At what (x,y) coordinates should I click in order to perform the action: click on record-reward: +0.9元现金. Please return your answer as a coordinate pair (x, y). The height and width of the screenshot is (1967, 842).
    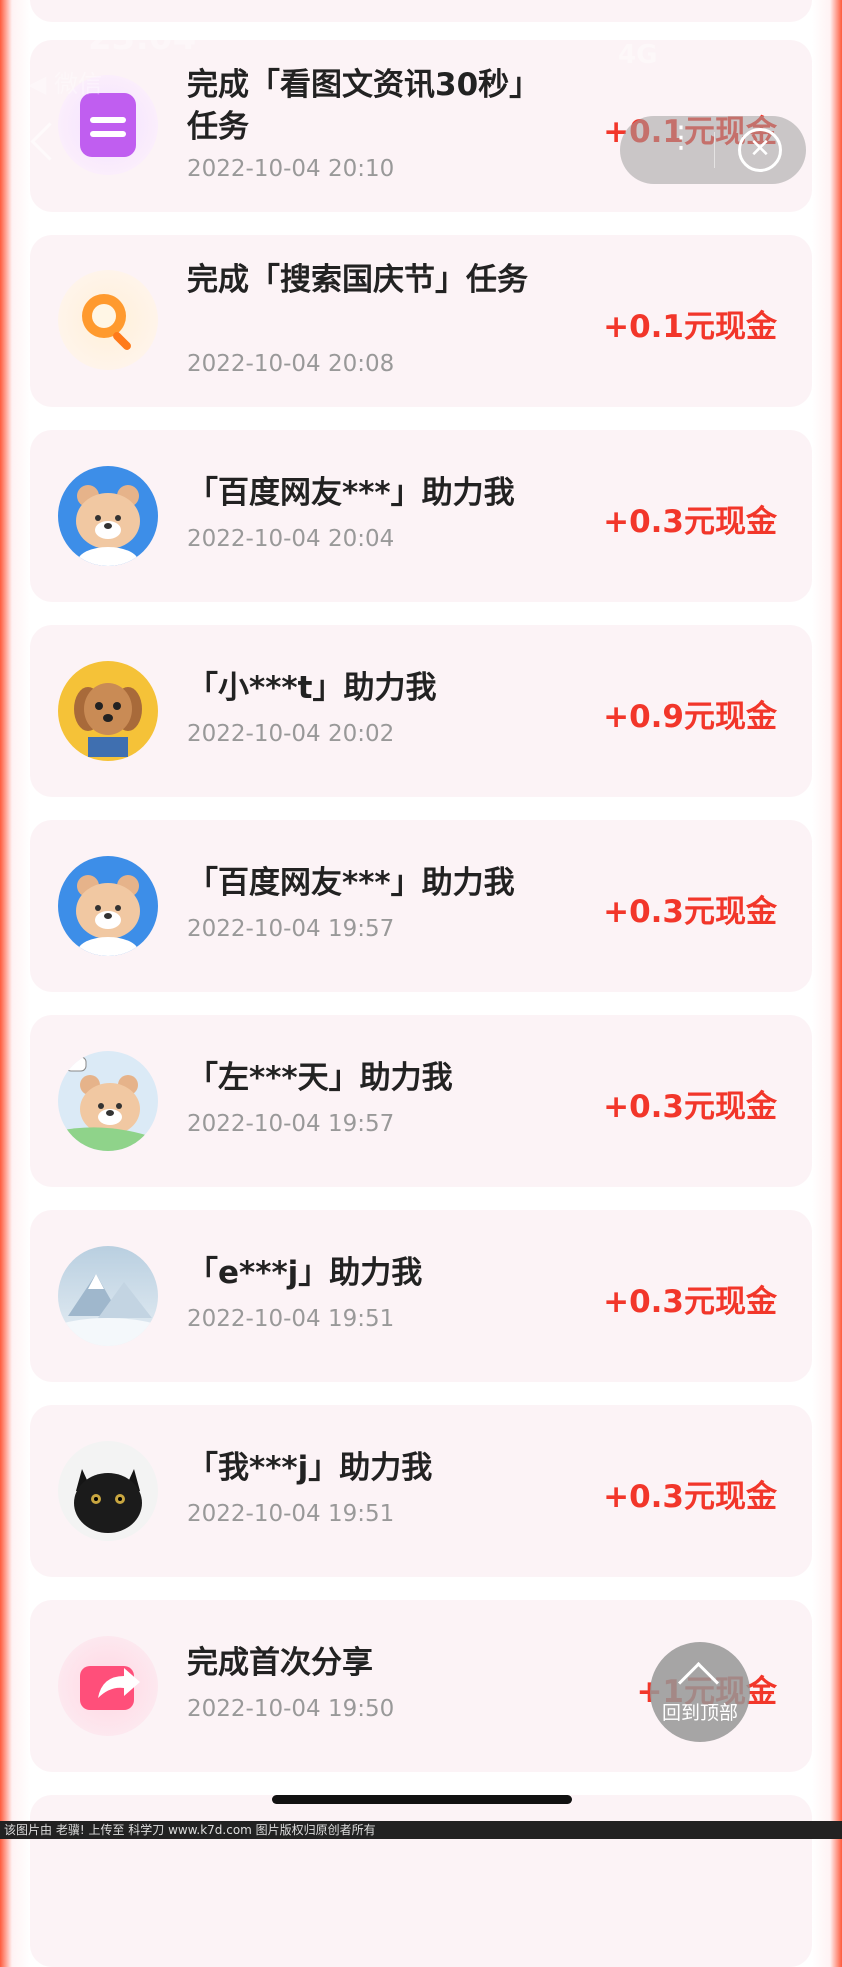
    Looking at the image, I should click on (690, 717).